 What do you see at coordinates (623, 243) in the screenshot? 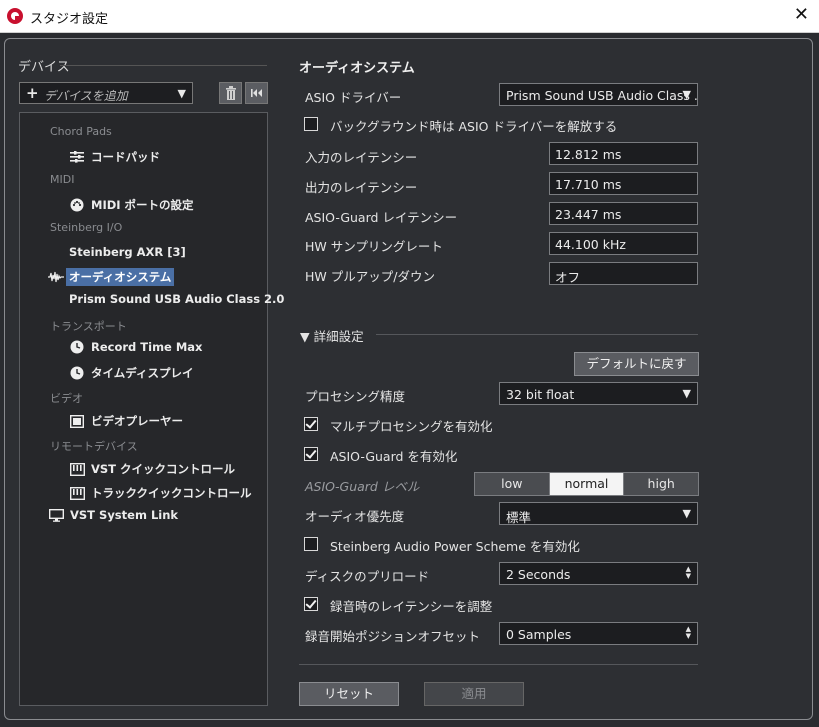
I see `hw-sample-rate-field: 44.100 kHz` at bounding box center [623, 243].